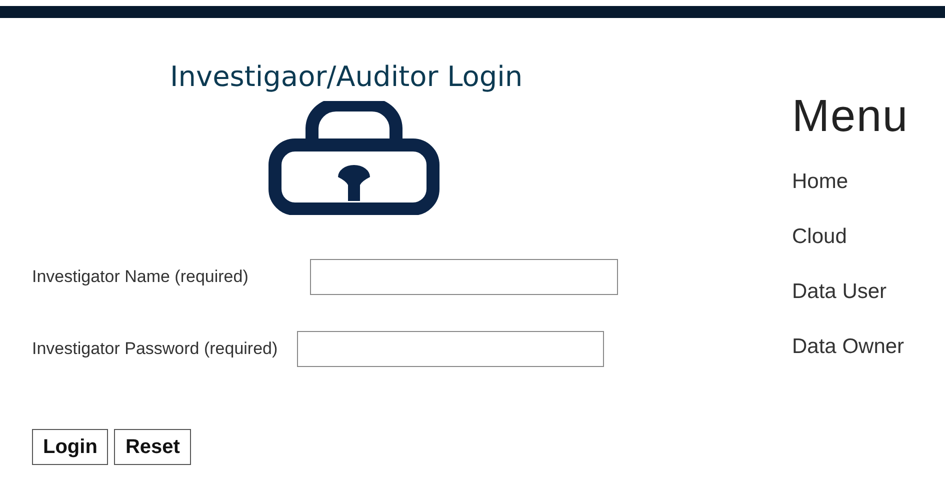 This screenshot has width=945, height=481. Describe the element at coordinates (70, 447) in the screenshot. I see `login-button: Login` at that location.